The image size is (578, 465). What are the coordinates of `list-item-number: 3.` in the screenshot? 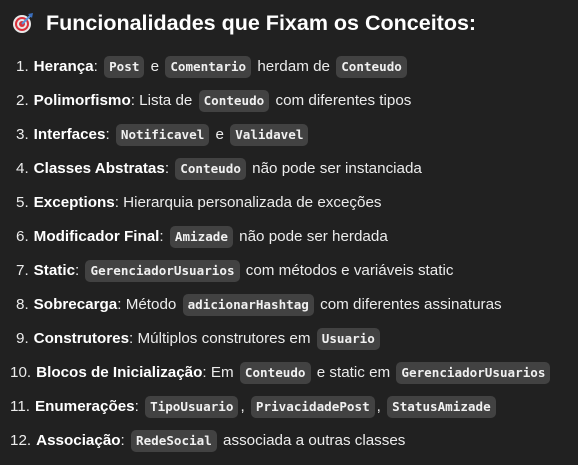 It's located at (22, 134).